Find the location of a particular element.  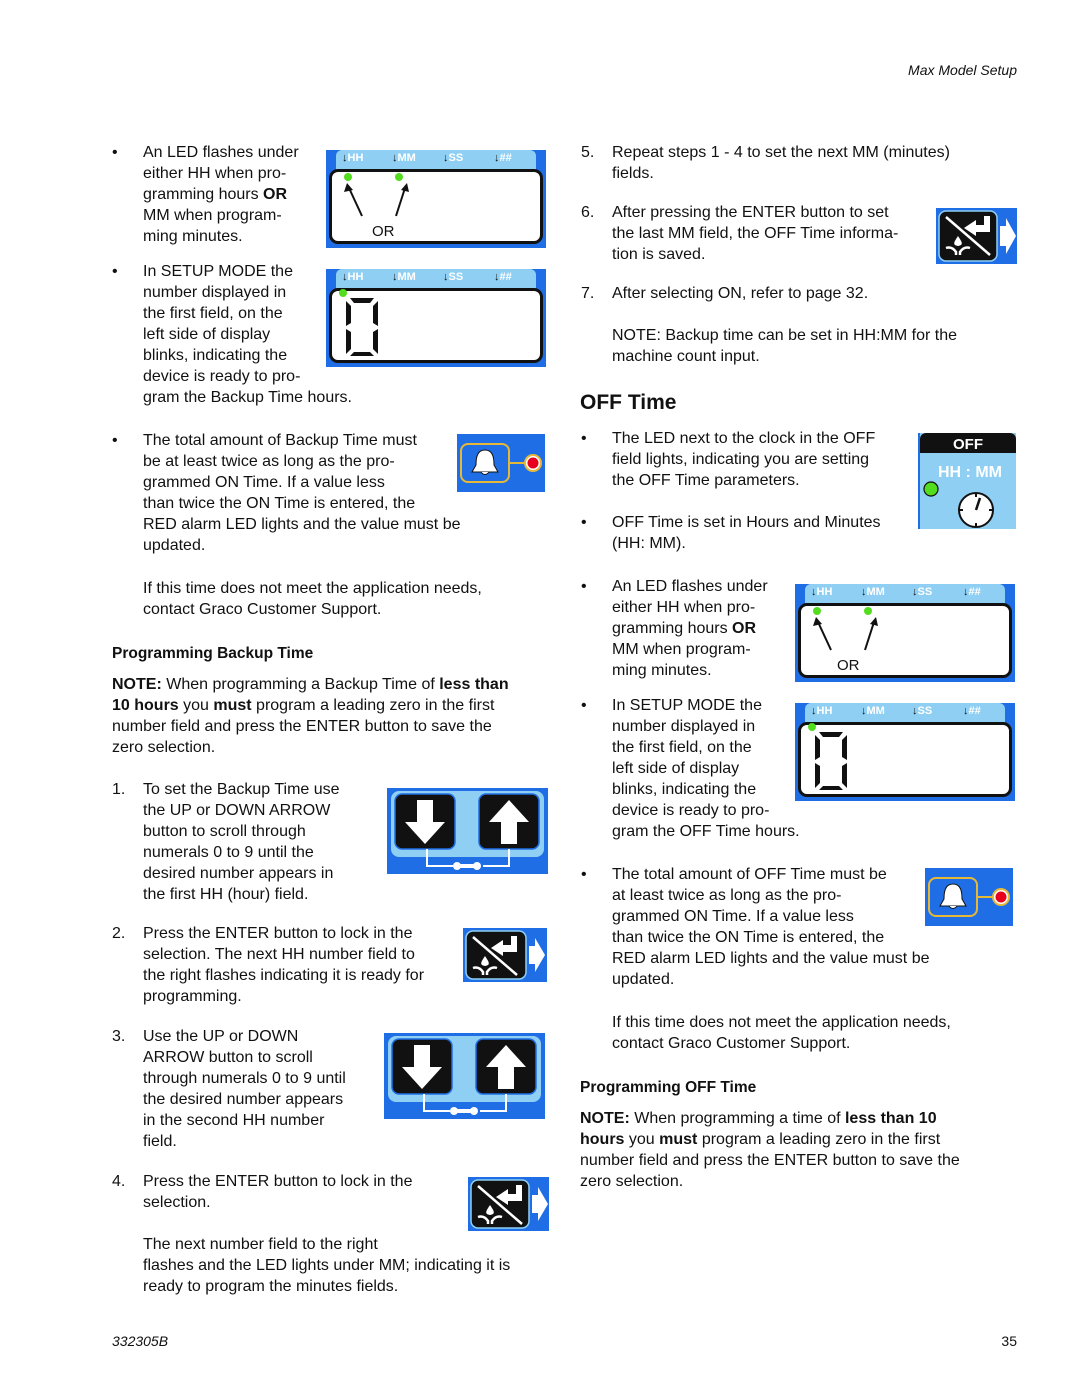

text-line: To set the Backup Time use is located at coordinates (241, 789).